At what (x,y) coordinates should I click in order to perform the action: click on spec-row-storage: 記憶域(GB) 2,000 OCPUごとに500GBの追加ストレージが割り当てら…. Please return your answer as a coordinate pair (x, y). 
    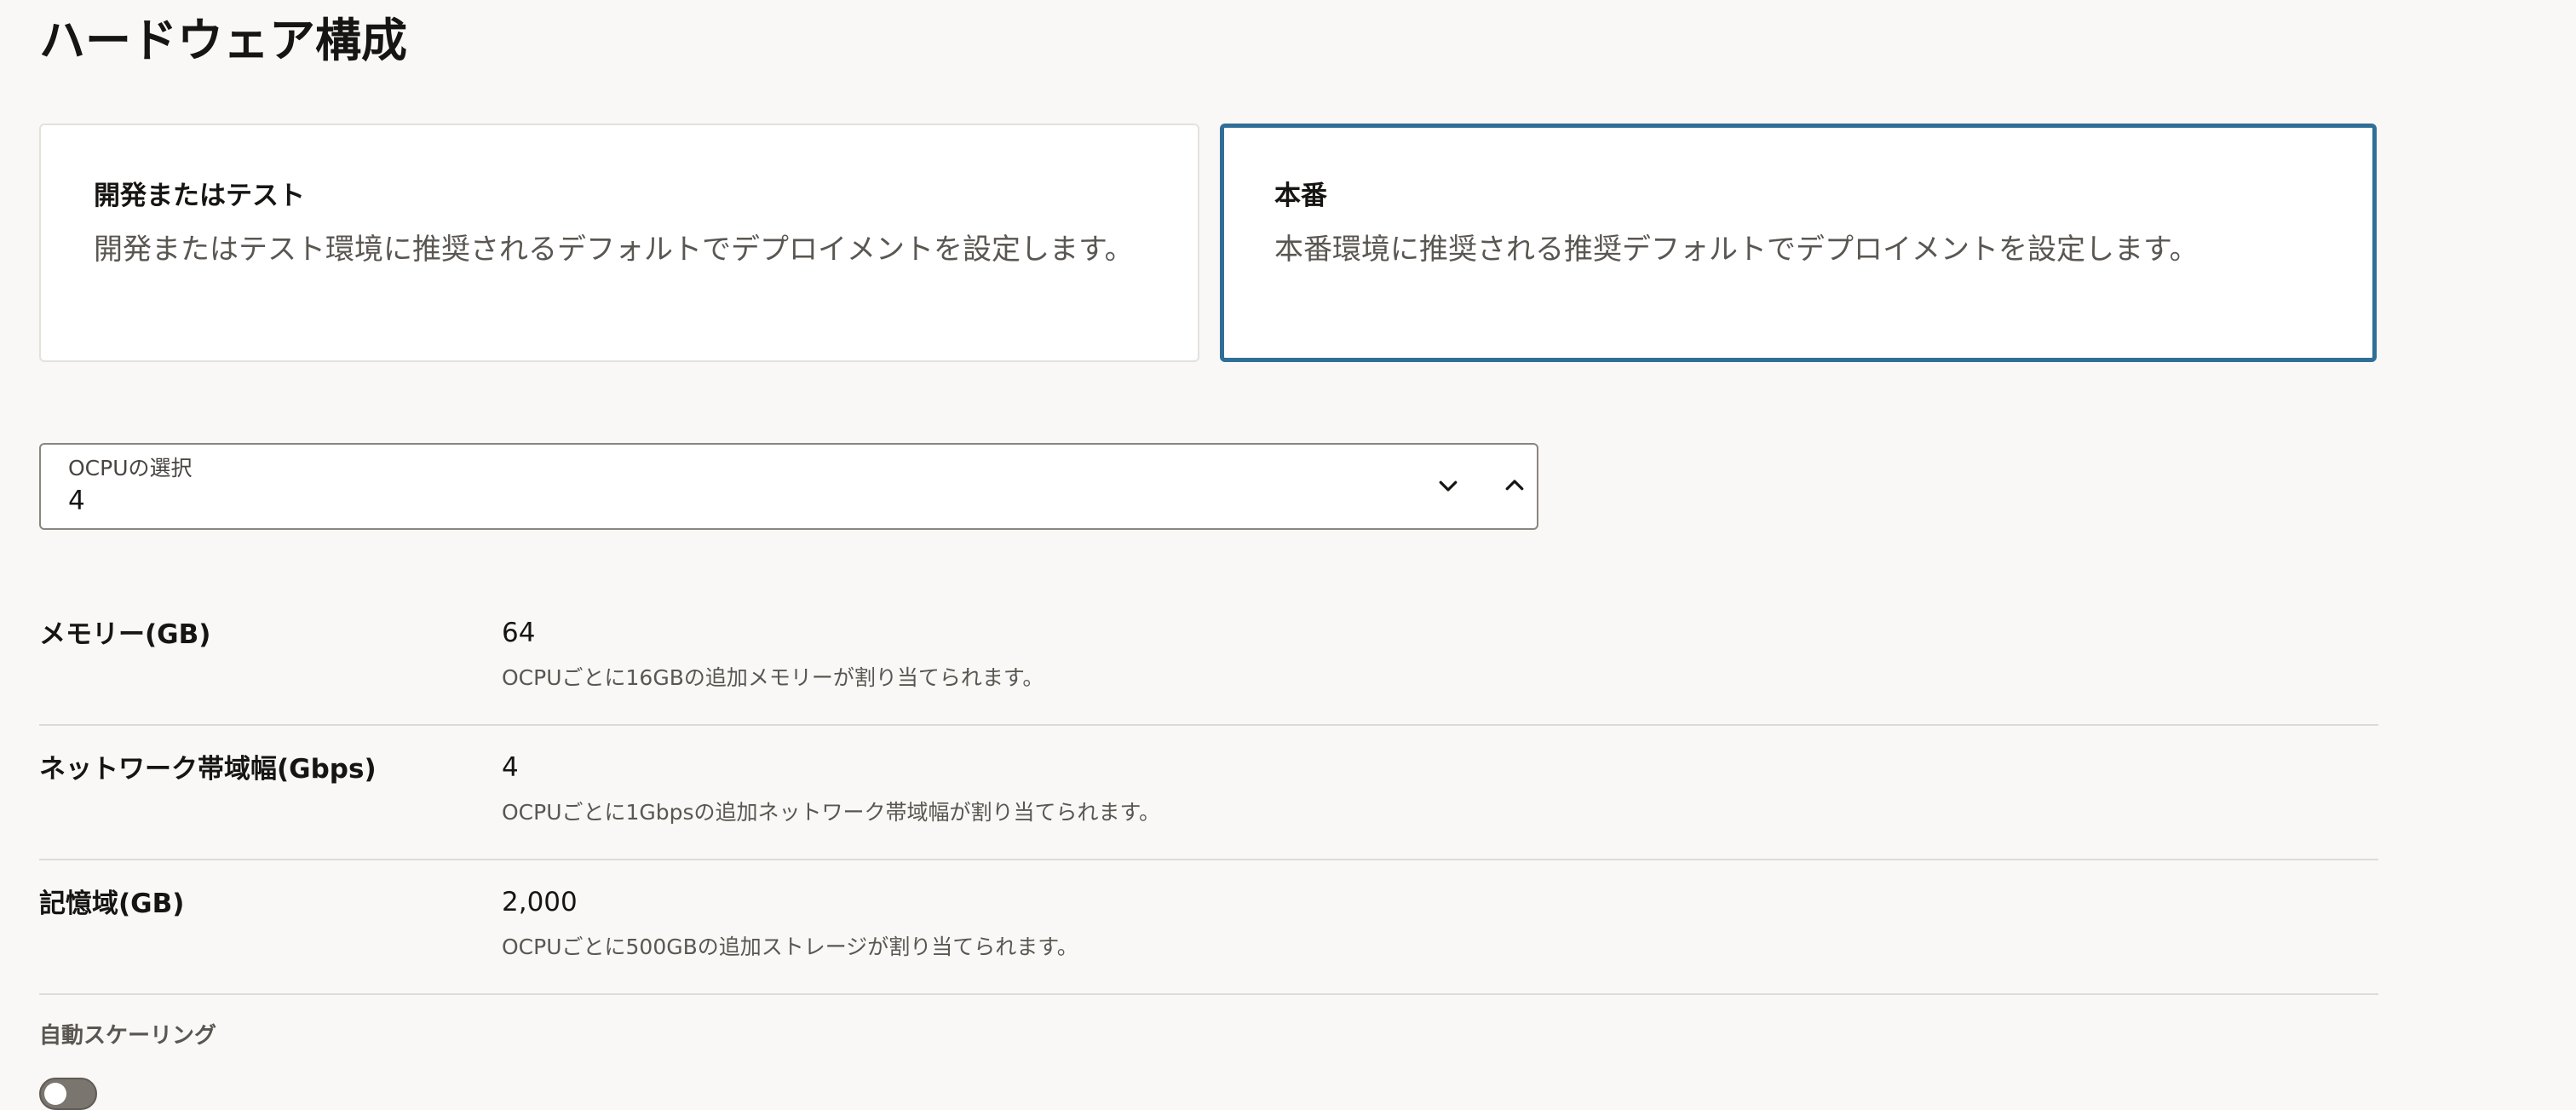
    Looking at the image, I should click on (1209, 927).